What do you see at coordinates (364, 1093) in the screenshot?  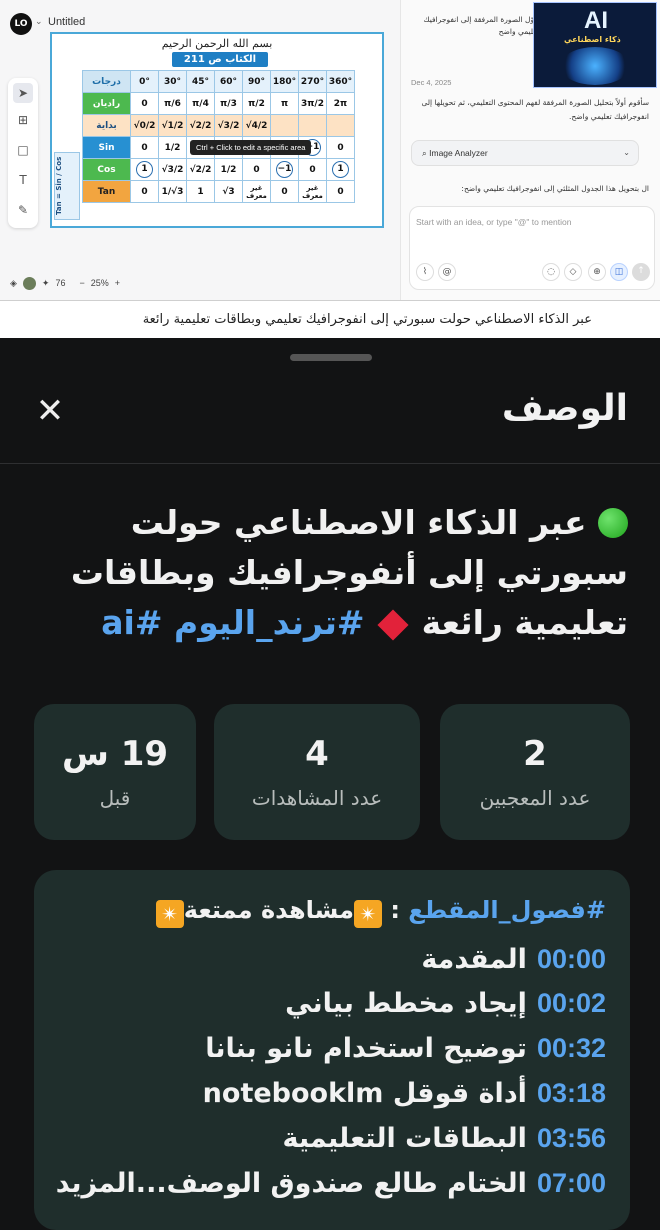 I see `chapter-label: أداة قوقل notebooklm` at bounding box center [364, 1093].